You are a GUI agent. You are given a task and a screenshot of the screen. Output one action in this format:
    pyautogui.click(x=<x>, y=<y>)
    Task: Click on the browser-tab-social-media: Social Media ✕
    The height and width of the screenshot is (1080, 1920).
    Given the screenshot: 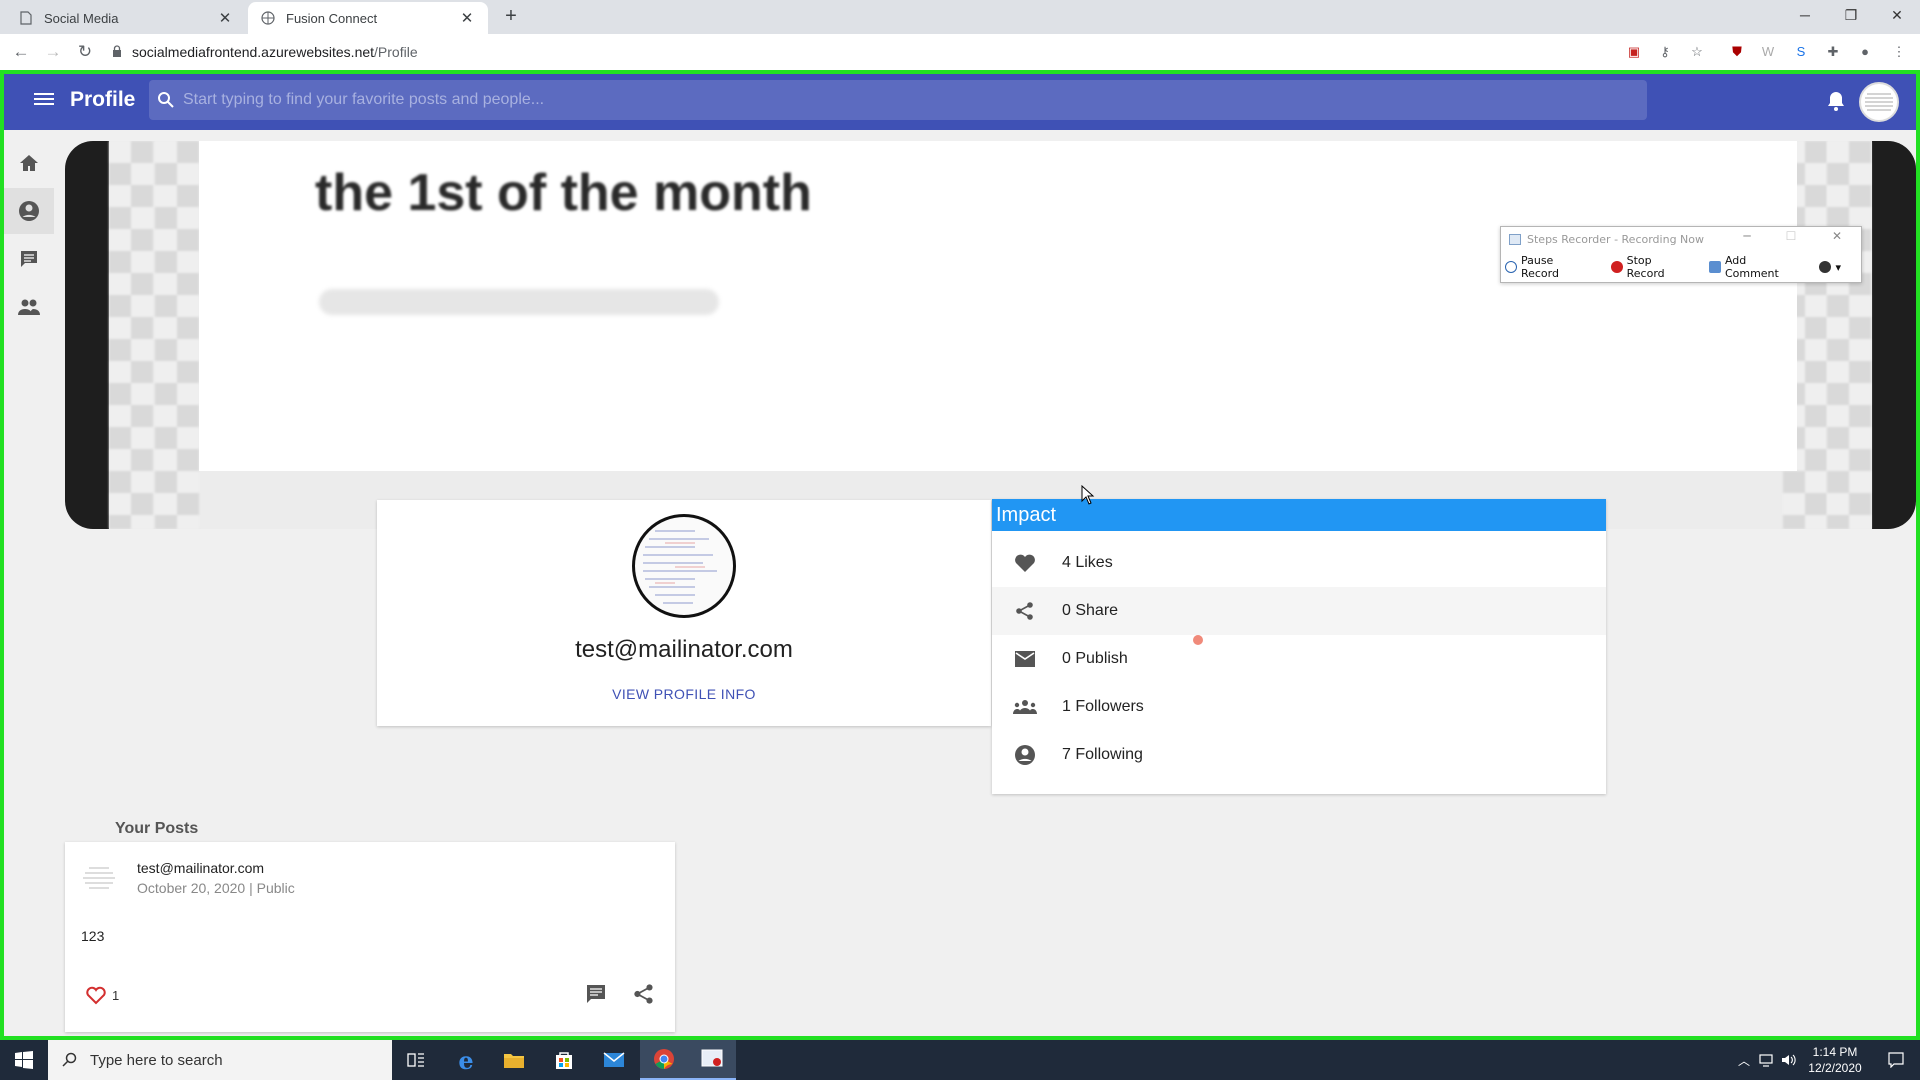 What is the action you would take?
    pyautogui.click(x=126, y=18)
    